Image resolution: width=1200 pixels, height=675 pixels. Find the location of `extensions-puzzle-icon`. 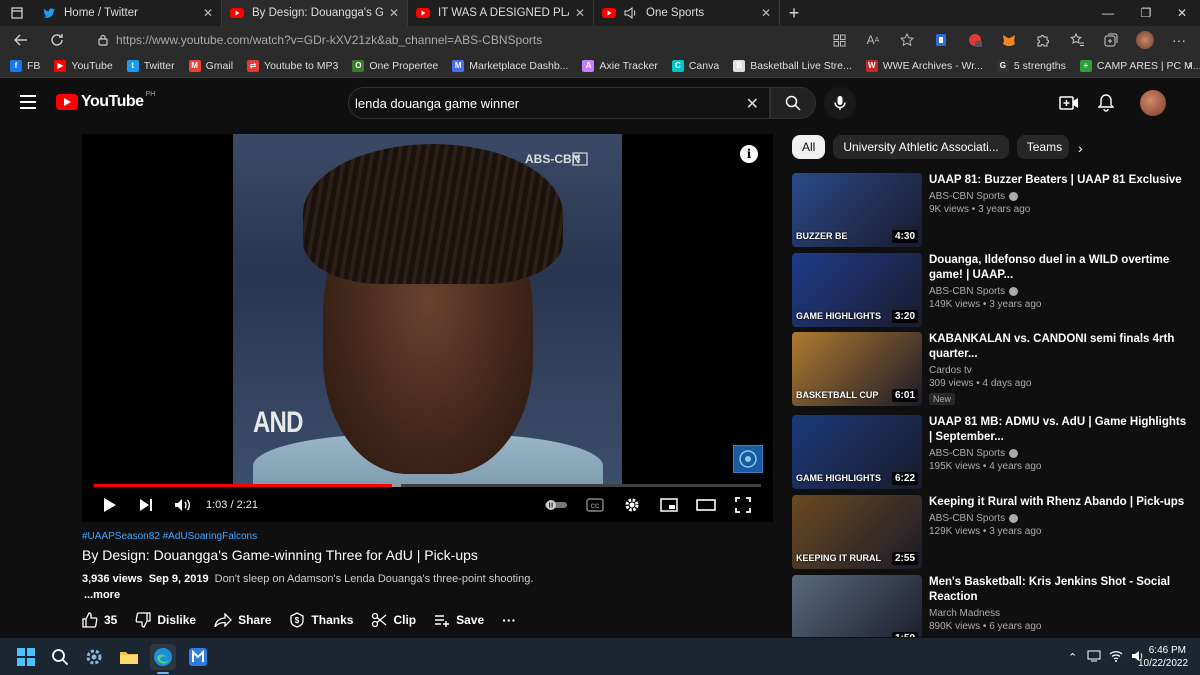

extensions-puzzle-icon is located at coordinates (1043, 40).